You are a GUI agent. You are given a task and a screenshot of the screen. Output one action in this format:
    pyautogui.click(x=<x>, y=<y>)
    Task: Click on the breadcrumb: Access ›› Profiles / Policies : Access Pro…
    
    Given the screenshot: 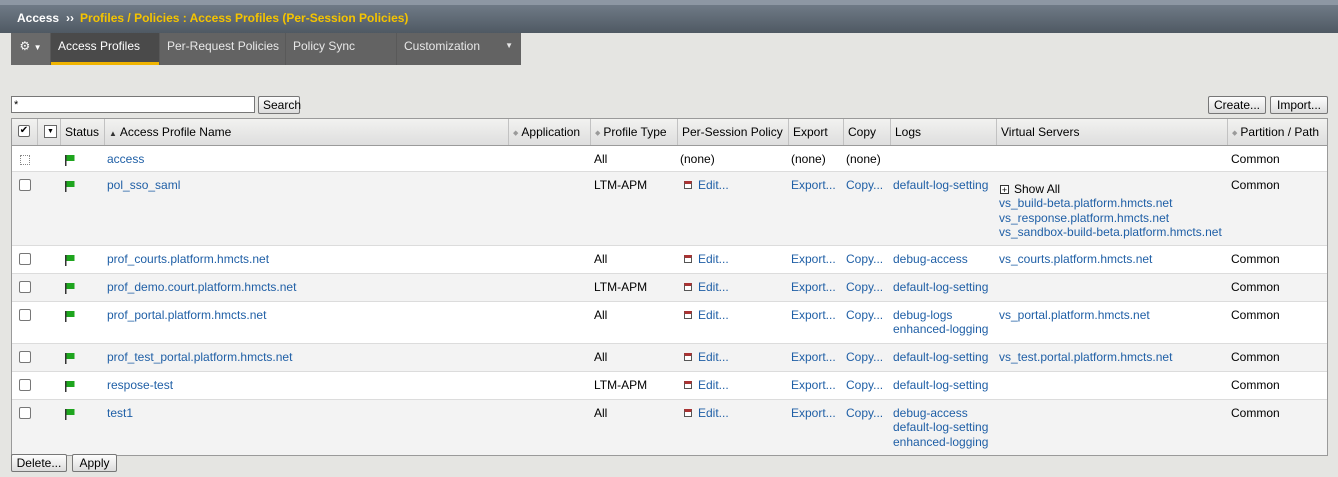 What is the action you would take?
    pyautogui.click(x=212, y=18)
    